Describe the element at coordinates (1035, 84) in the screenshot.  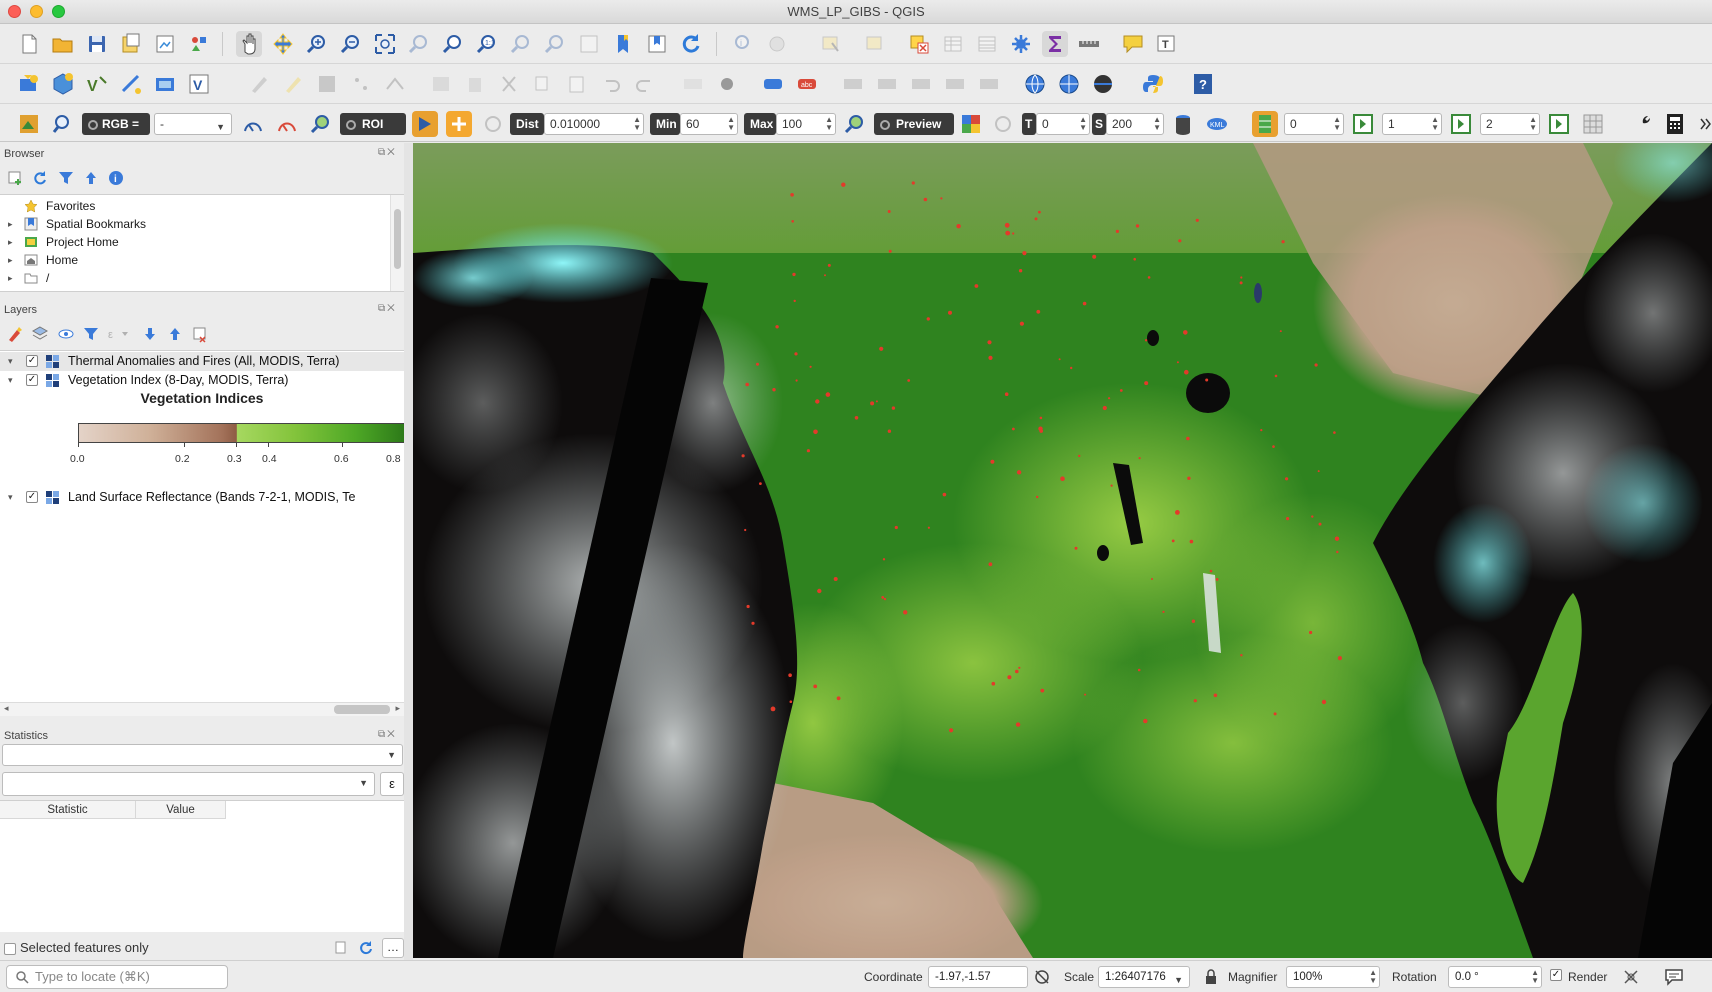
I see `globe-icon` at that location.